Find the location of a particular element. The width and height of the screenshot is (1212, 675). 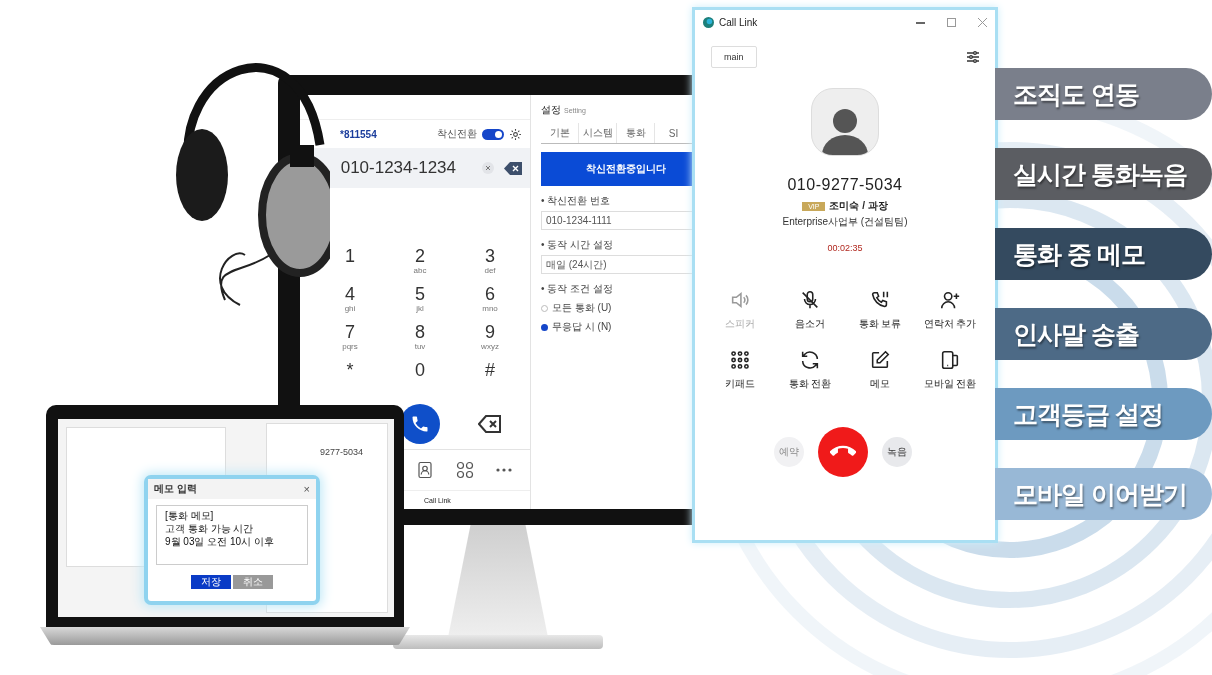

keypad-key: 3 def is located at coordinates (490, 262).